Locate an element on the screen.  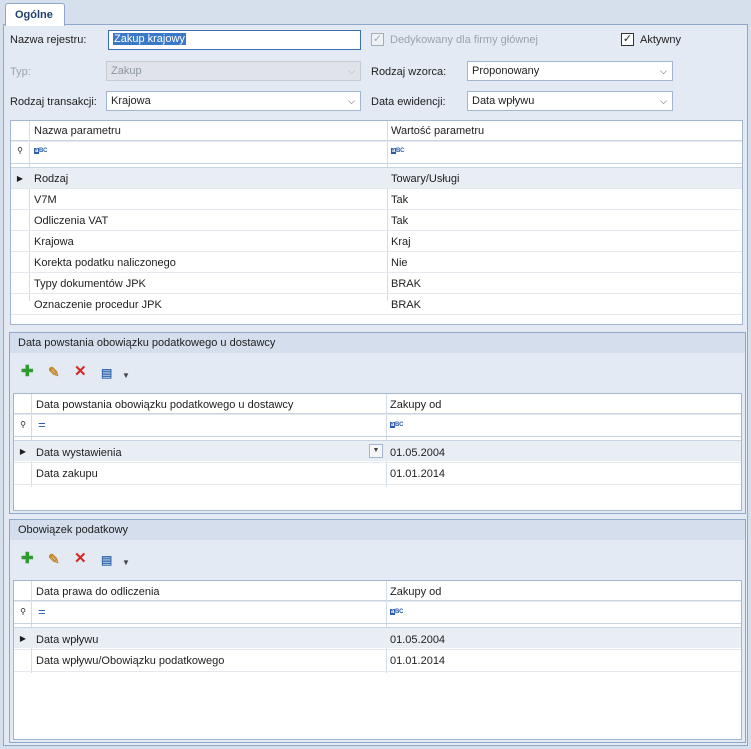
param-value: Nie is located at coordinates (399, 263).